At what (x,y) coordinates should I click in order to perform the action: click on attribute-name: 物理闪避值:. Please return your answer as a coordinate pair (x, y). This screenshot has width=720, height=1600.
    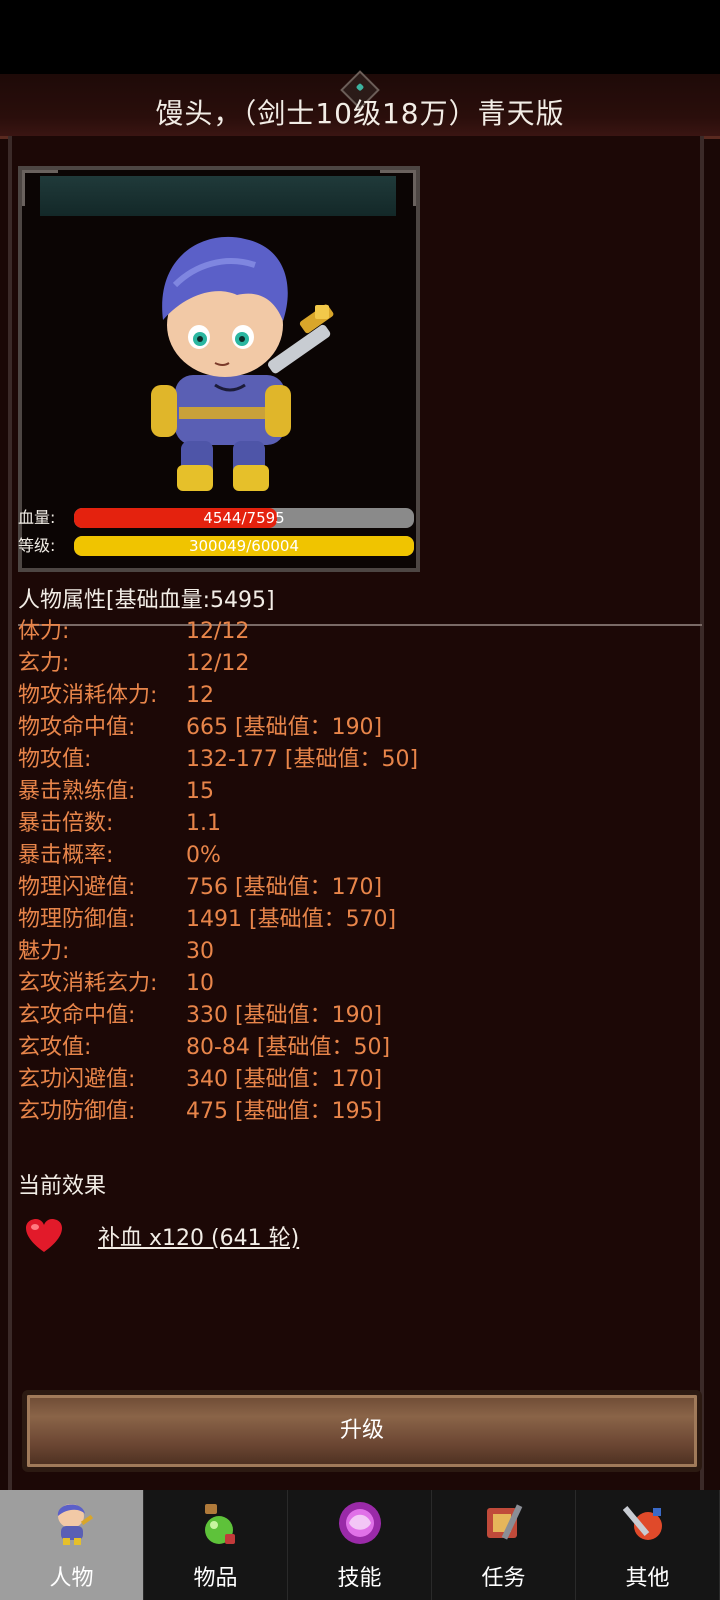
    Looking at the image, I should click on (77, 887).